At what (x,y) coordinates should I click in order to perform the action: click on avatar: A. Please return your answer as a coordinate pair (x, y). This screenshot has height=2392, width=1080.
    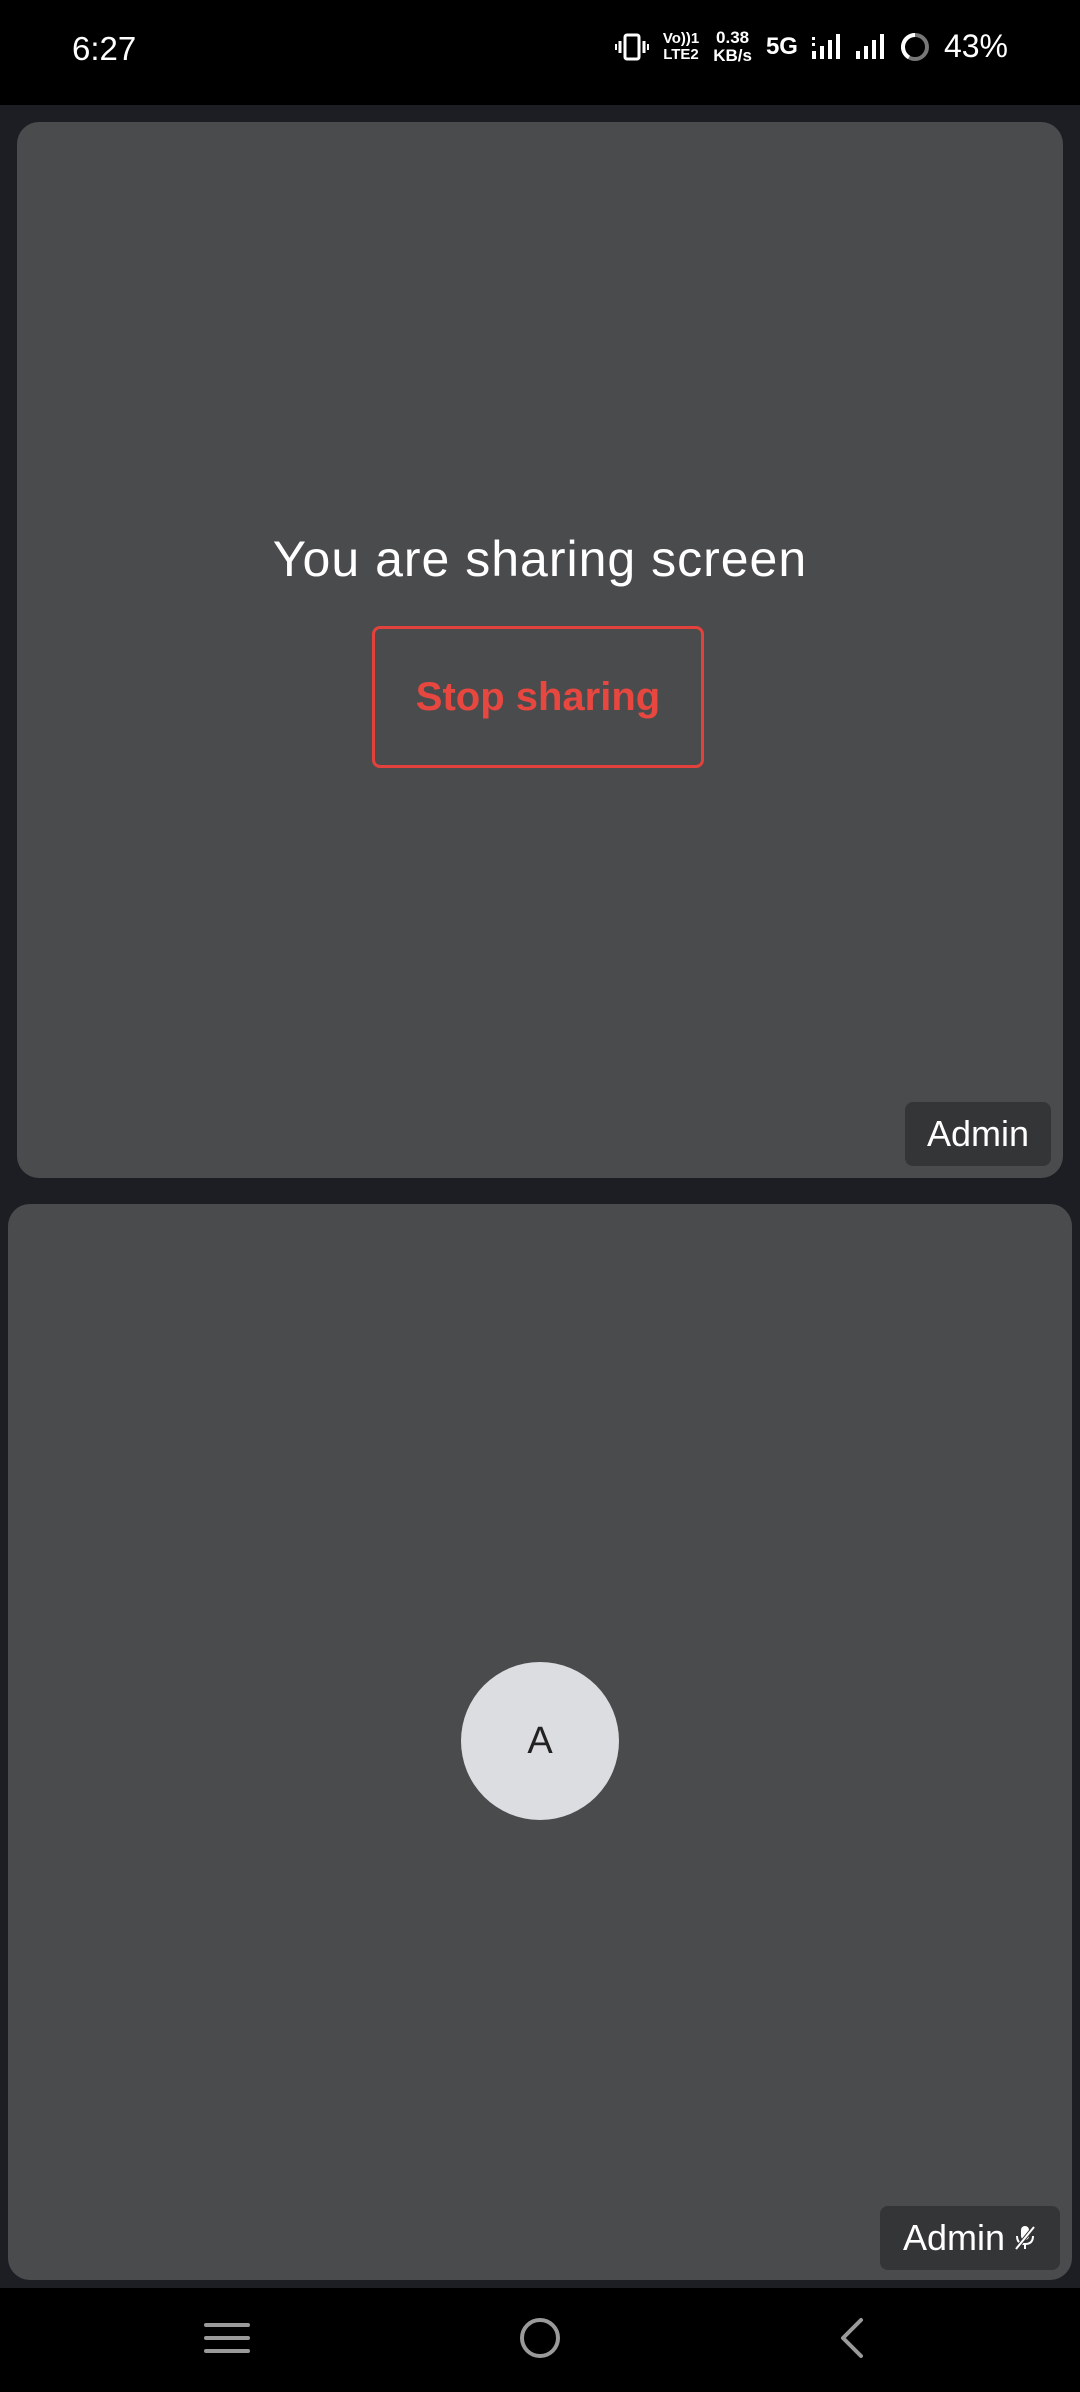
    Looking at the image, I should click on (540, 1741).